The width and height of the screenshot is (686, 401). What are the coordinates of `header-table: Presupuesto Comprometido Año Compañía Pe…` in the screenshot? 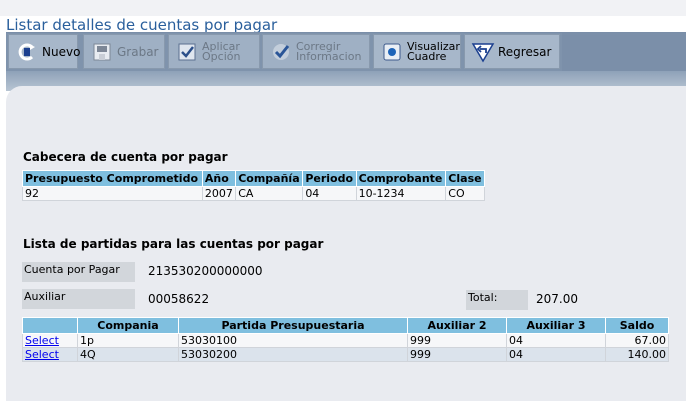 It's located at (253, 185).